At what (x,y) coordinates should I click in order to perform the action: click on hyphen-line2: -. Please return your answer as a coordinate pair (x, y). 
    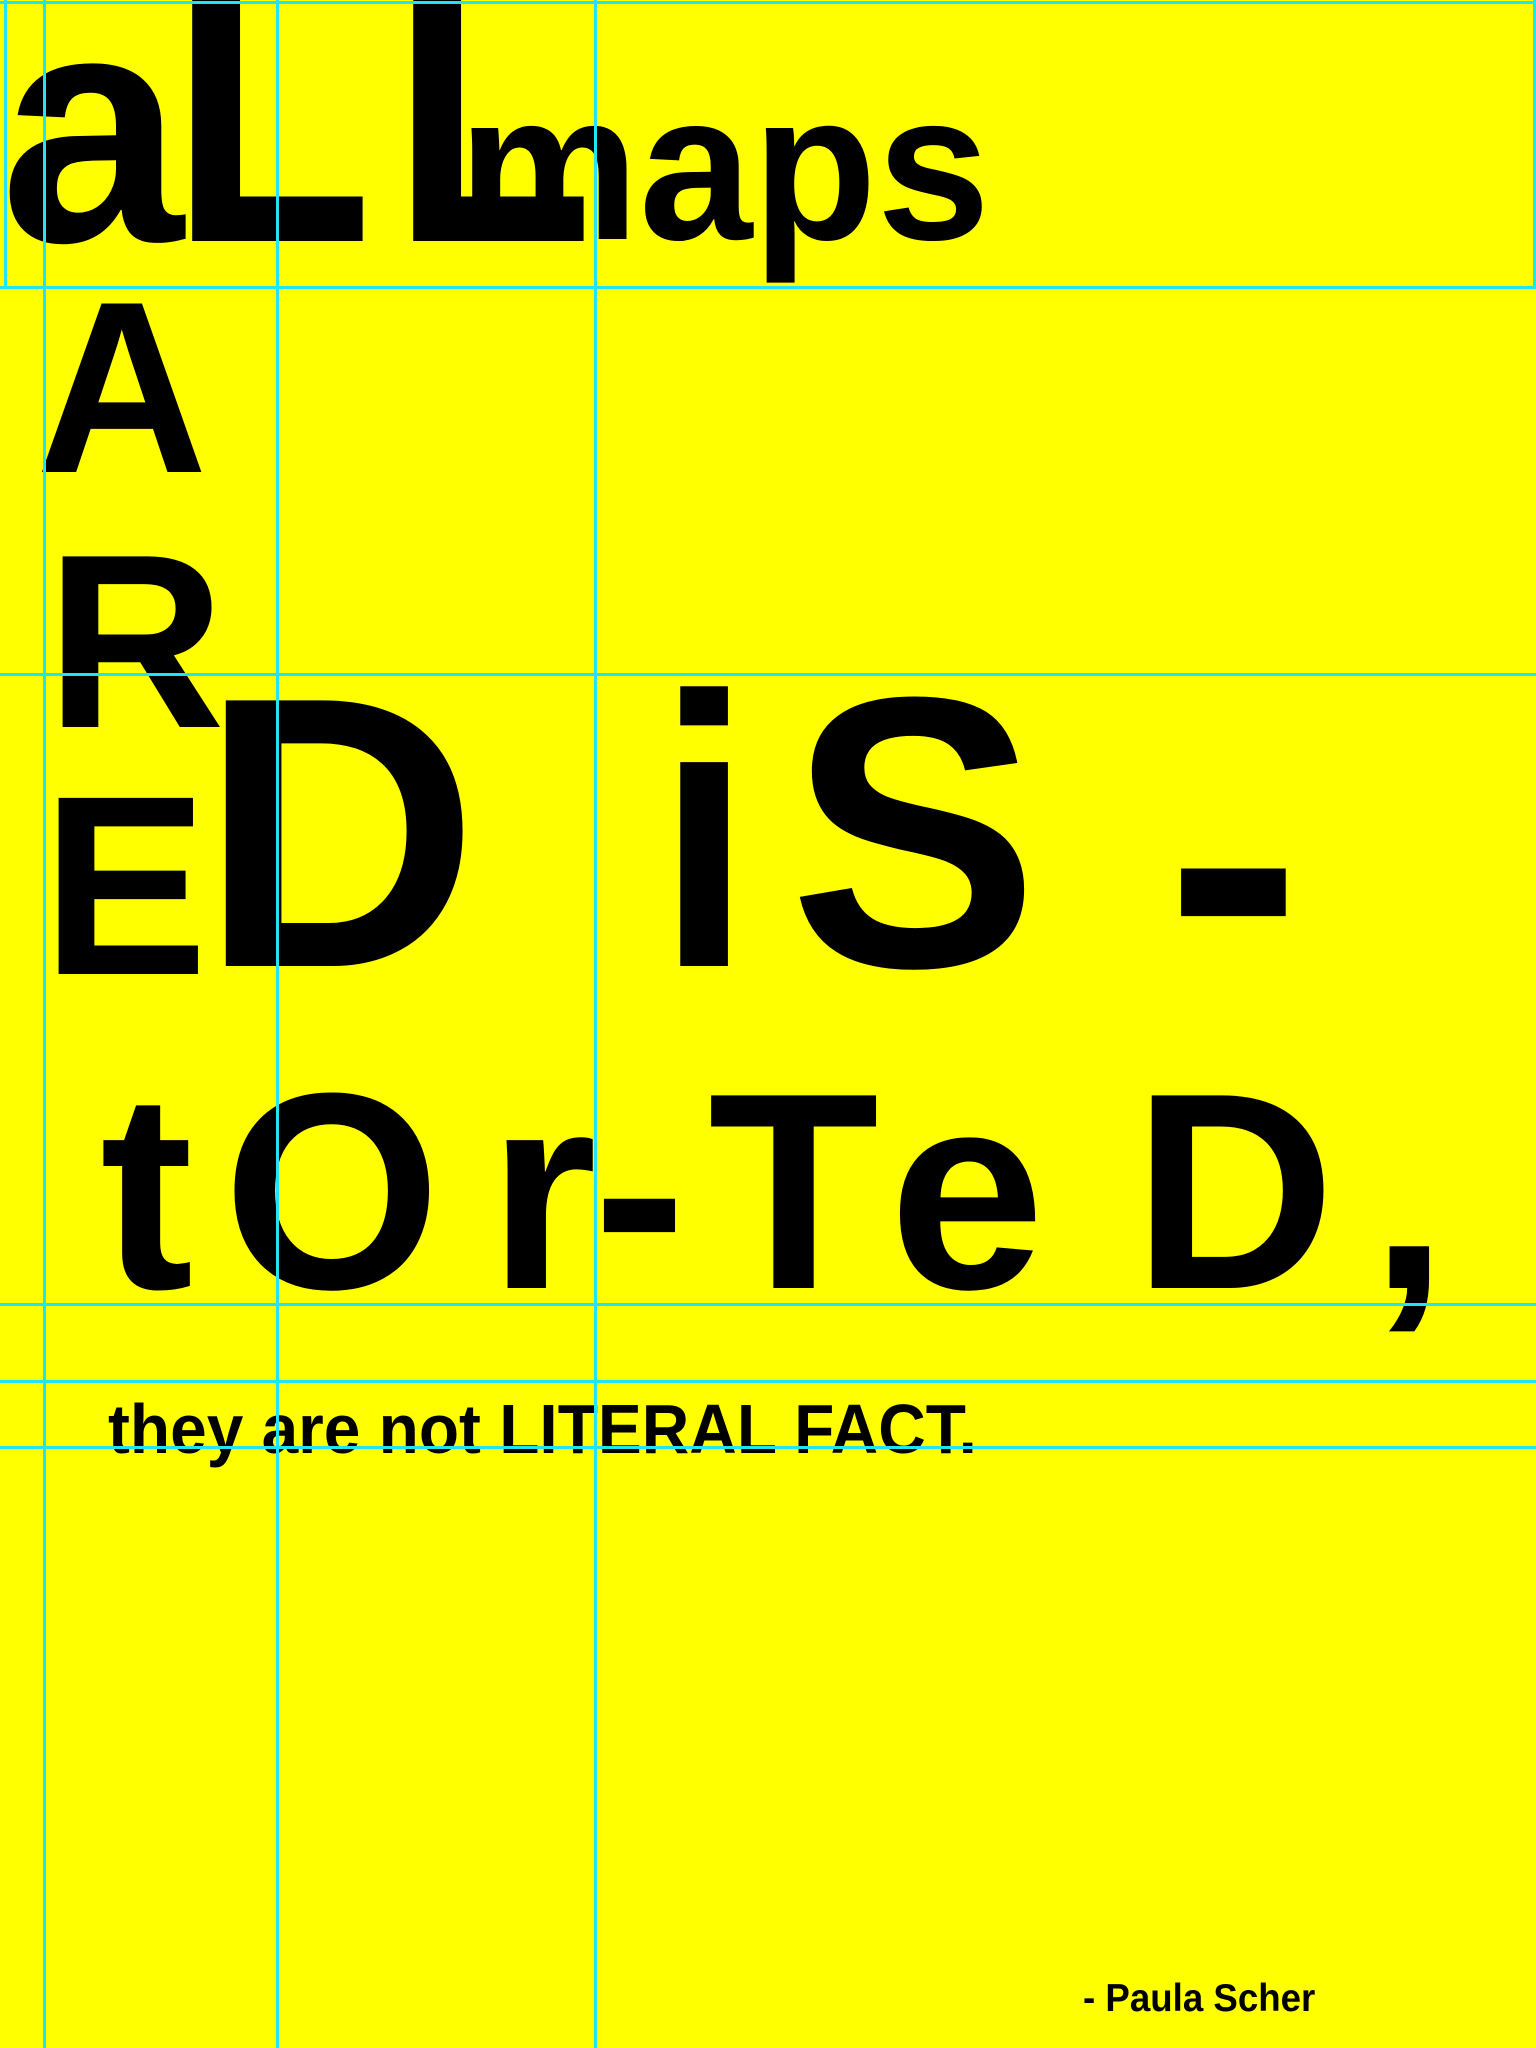
    Looking at the image, I should click on (1234, 857).